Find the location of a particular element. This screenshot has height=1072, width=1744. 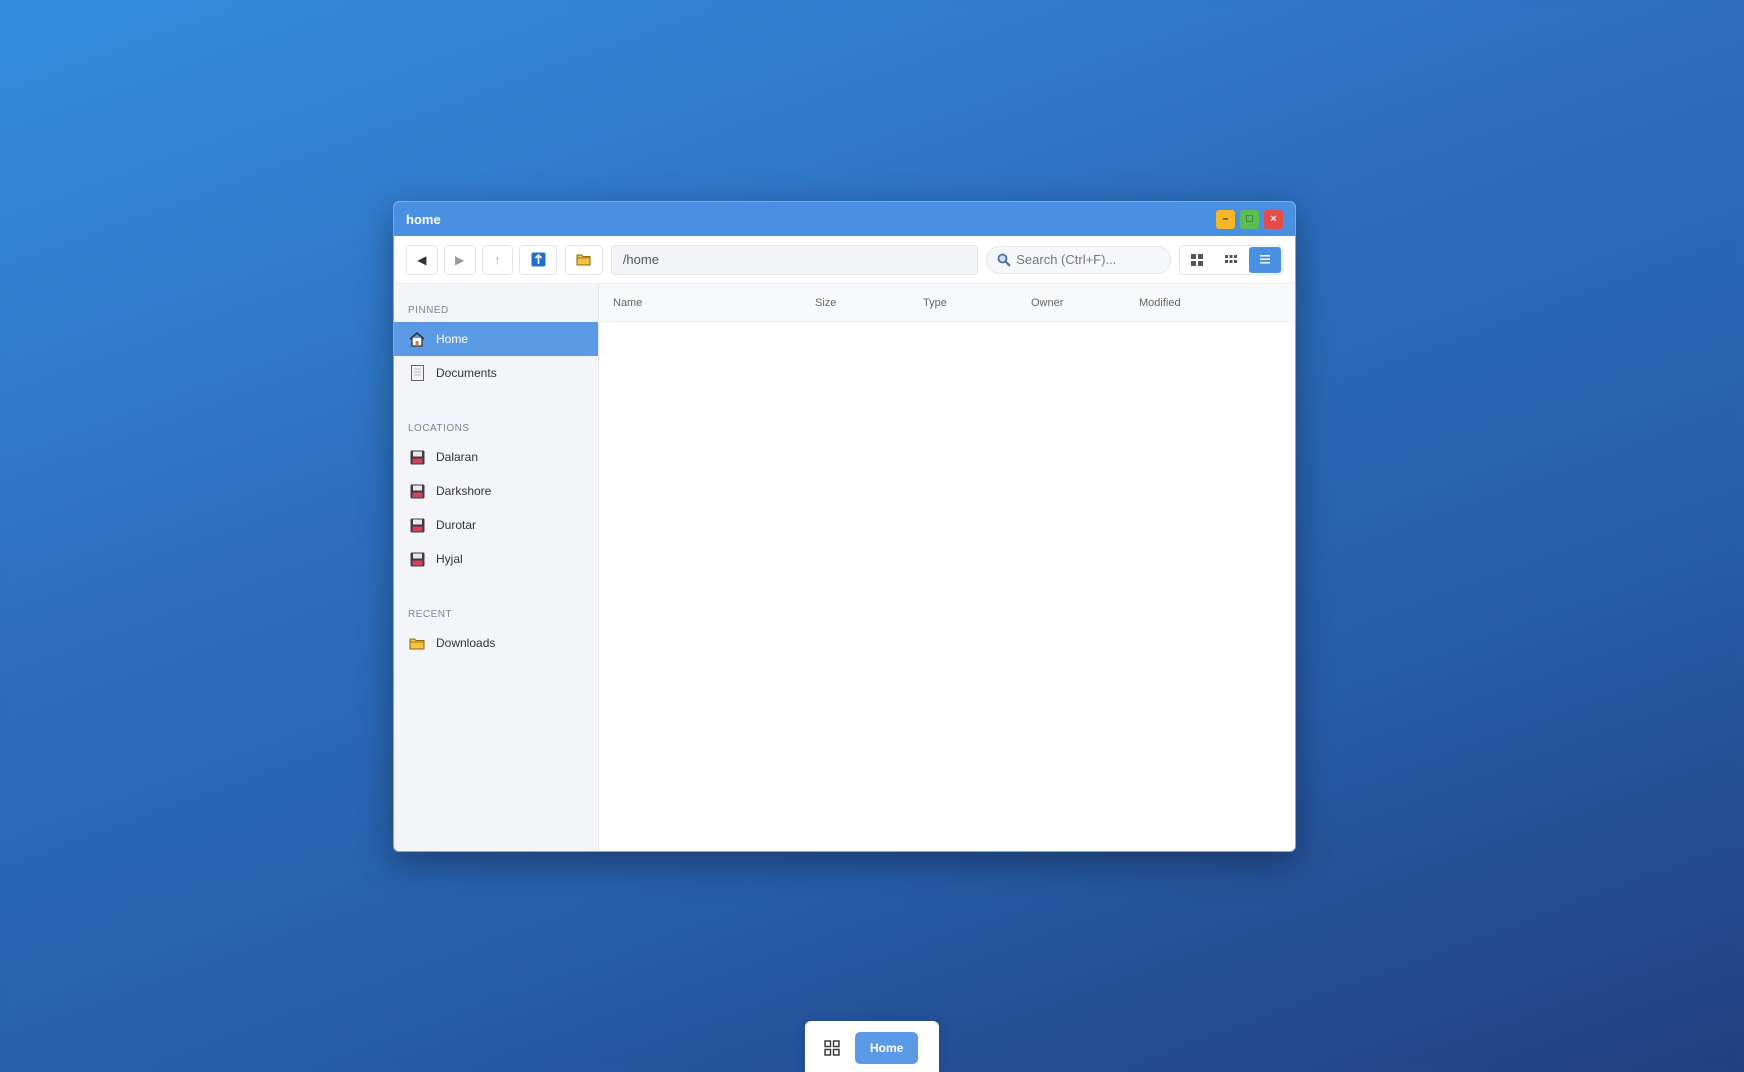

sidebar-item-documents: Documents is located at coordinates (496, 373).